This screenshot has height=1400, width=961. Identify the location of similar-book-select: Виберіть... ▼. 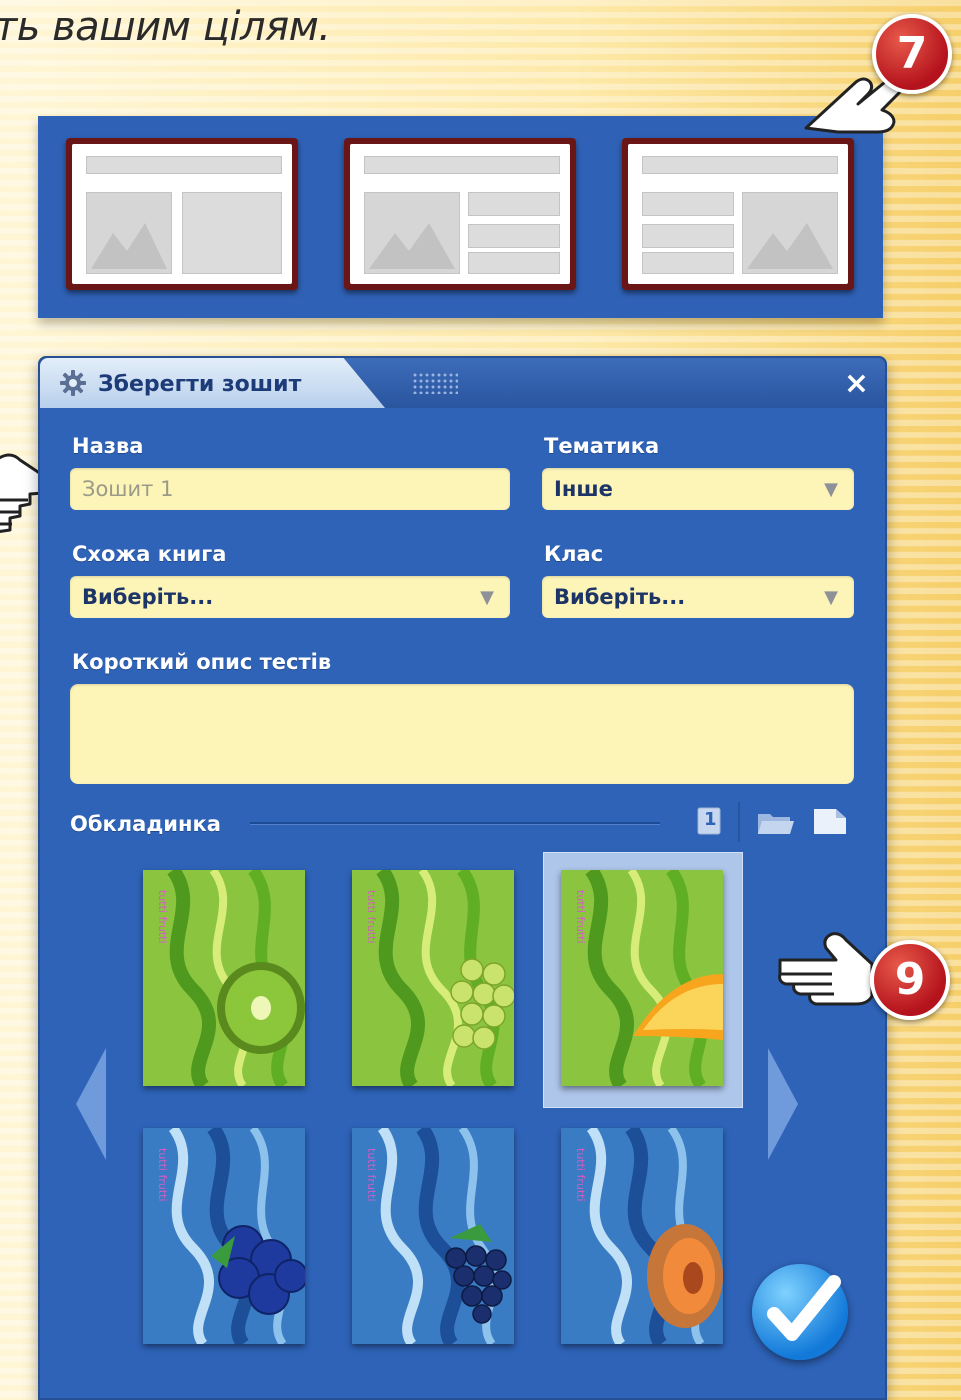
(290, 597).